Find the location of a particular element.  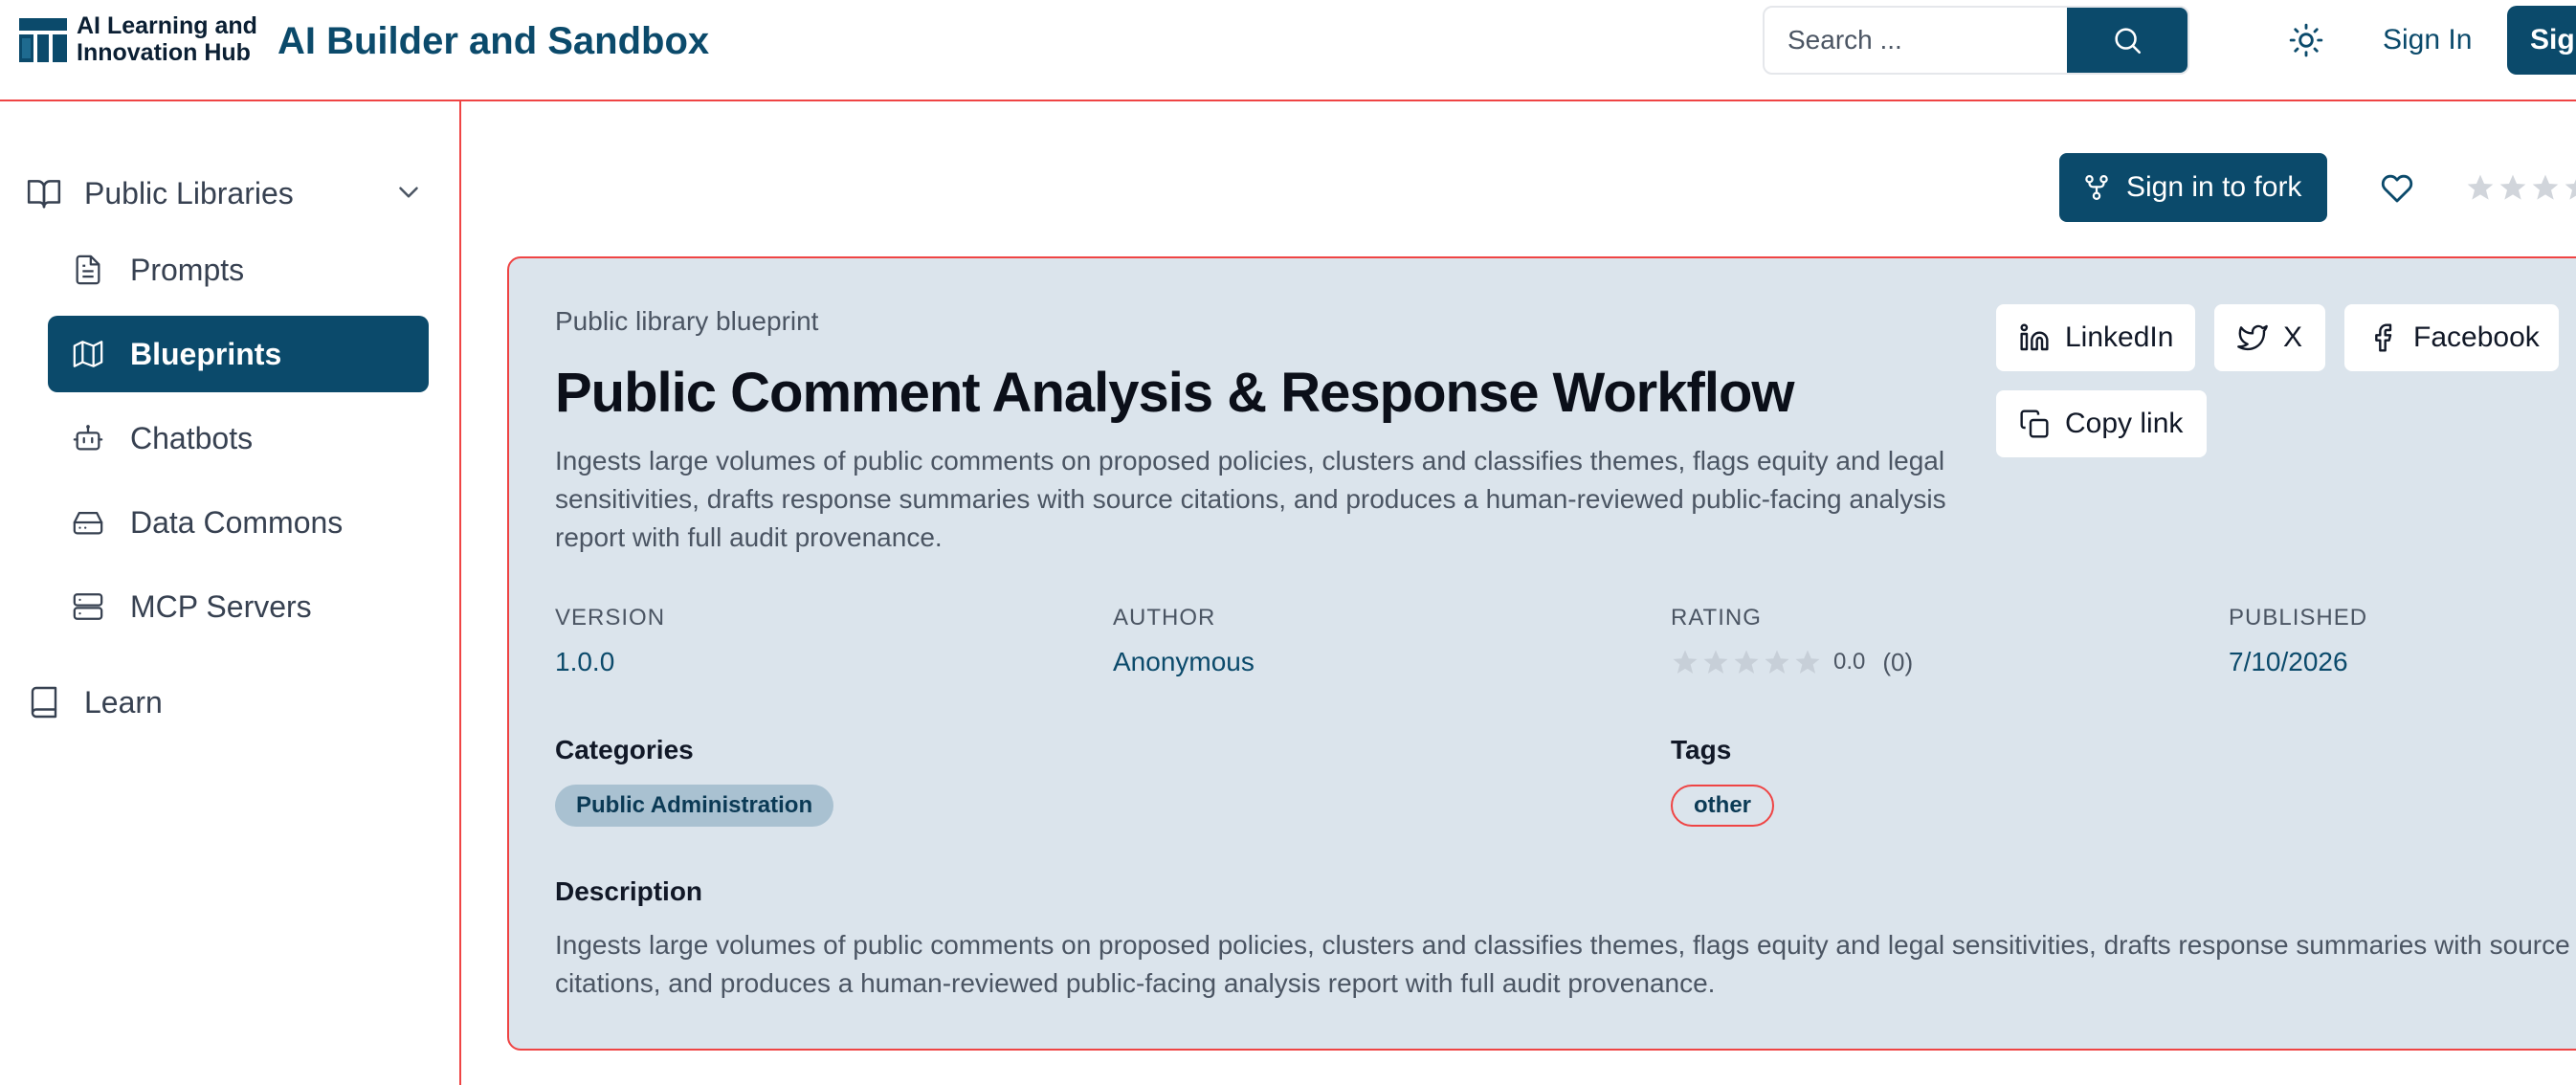

copy-icon is located at coordinates (2034, 424).